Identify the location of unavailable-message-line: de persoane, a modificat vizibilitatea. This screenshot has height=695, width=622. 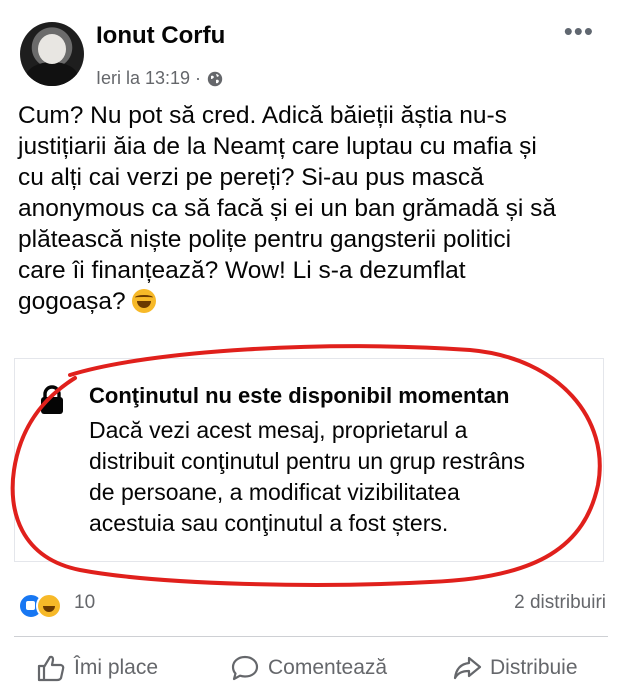
(274, 492).